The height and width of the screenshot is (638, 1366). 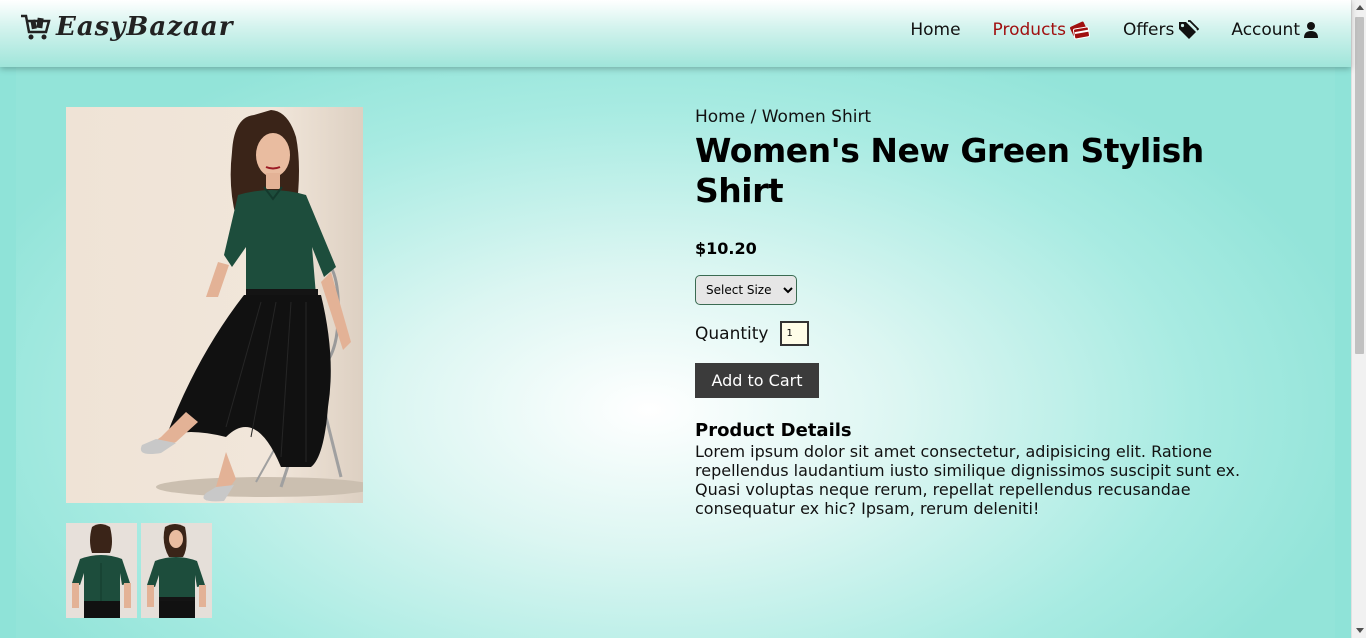 What do you see at coordinates (949, 170) in the screenshot?
I see `product-title: Women's New Green Stylish Shirt` at bounding box center [949, 170].